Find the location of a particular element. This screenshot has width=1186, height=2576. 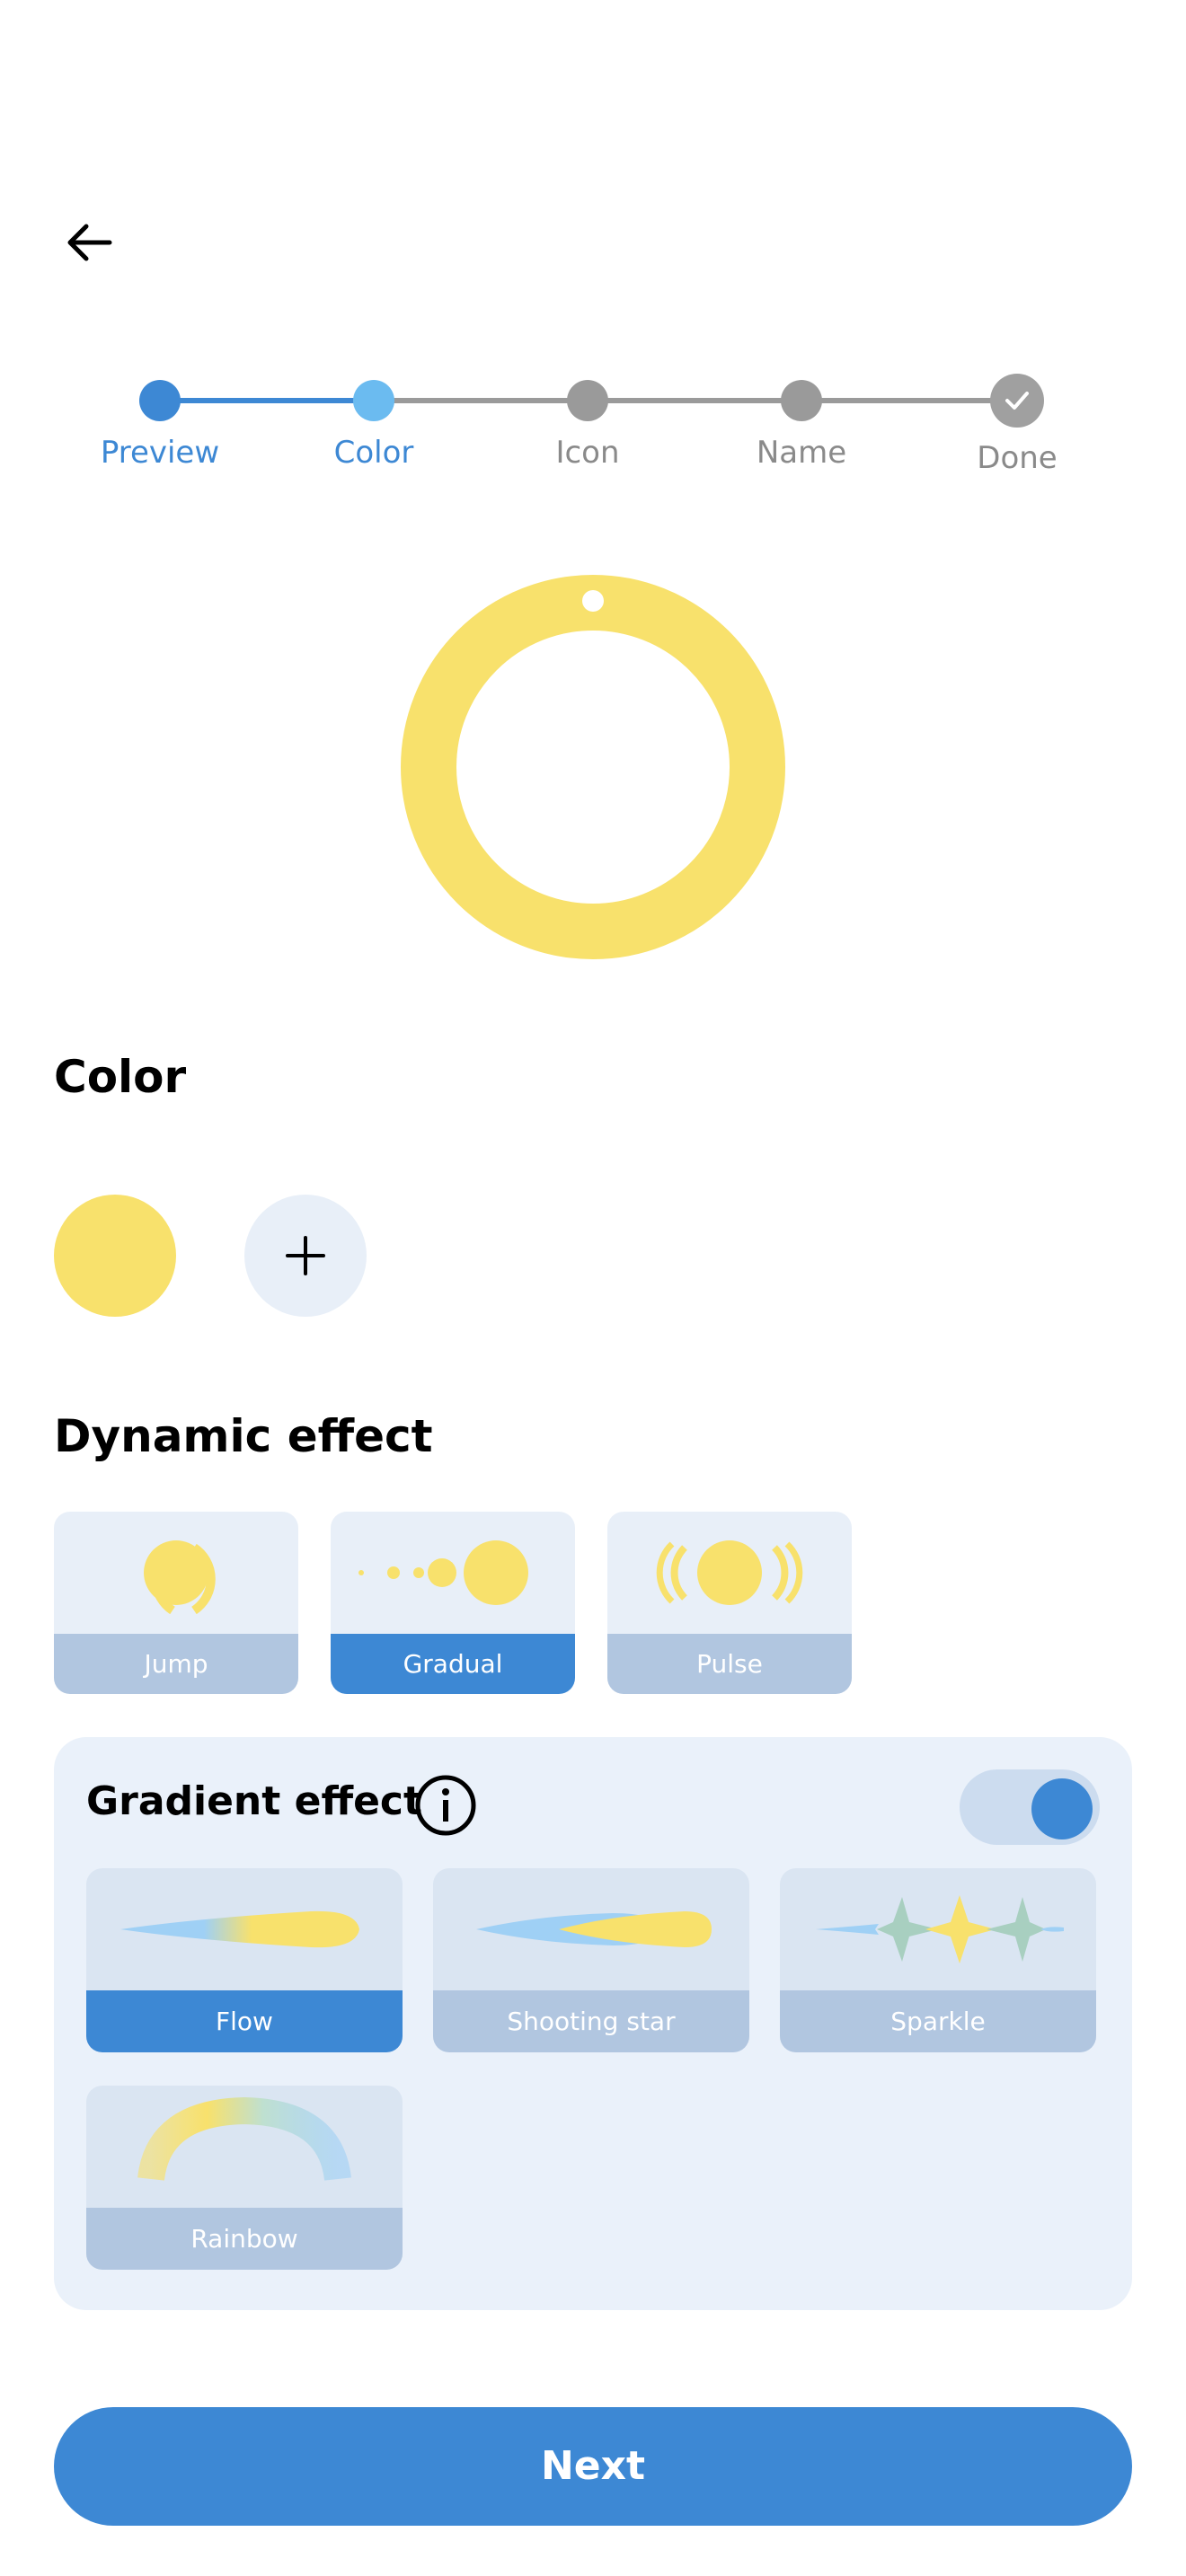

info-icon is located at coordinates (445, 1805).